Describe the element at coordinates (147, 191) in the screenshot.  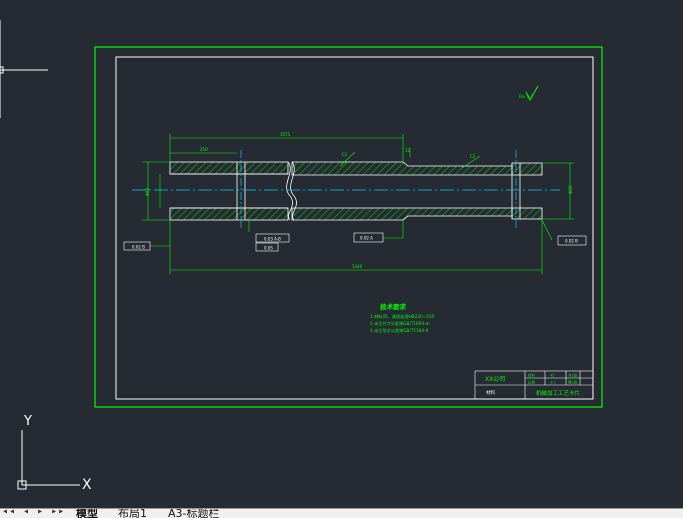
I see `svg-text: Φ80` at that location.